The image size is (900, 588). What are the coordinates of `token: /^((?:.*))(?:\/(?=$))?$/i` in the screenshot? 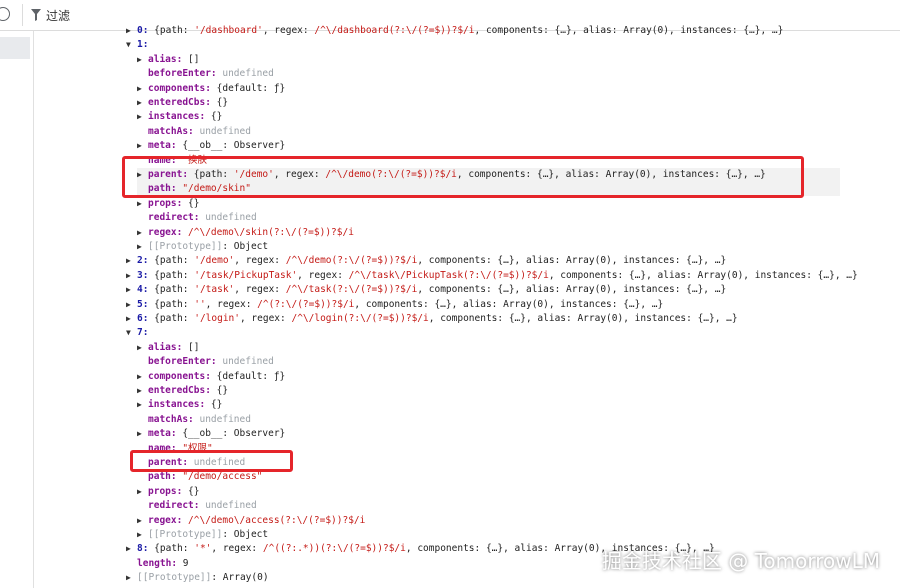 It's located at (334, 549).